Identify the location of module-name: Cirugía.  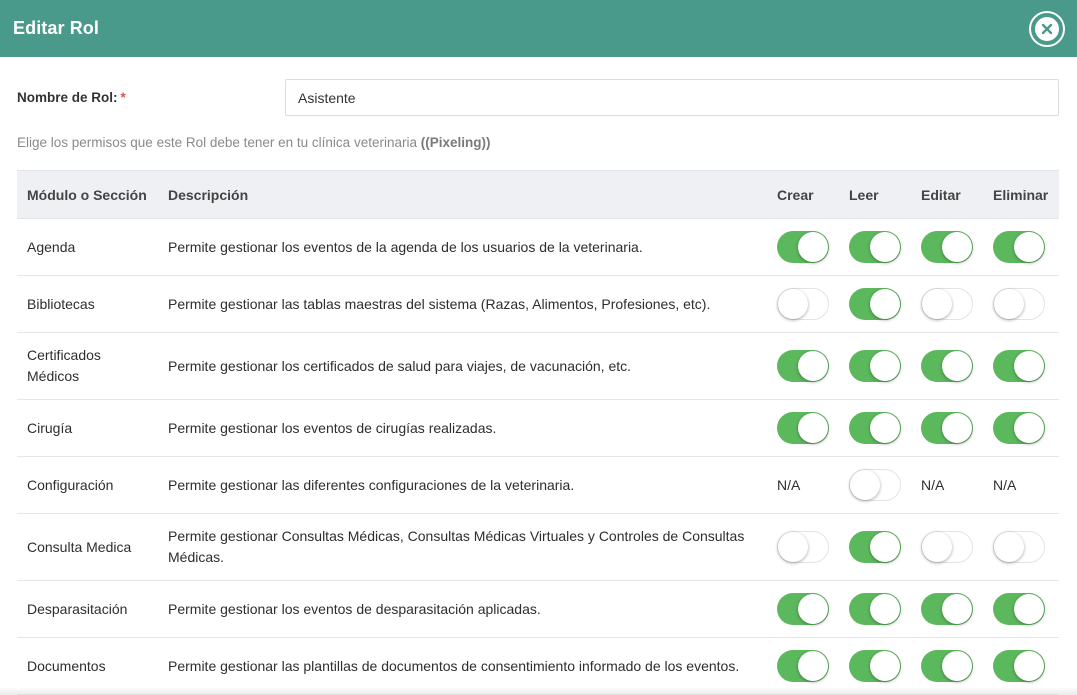
(87, 428).